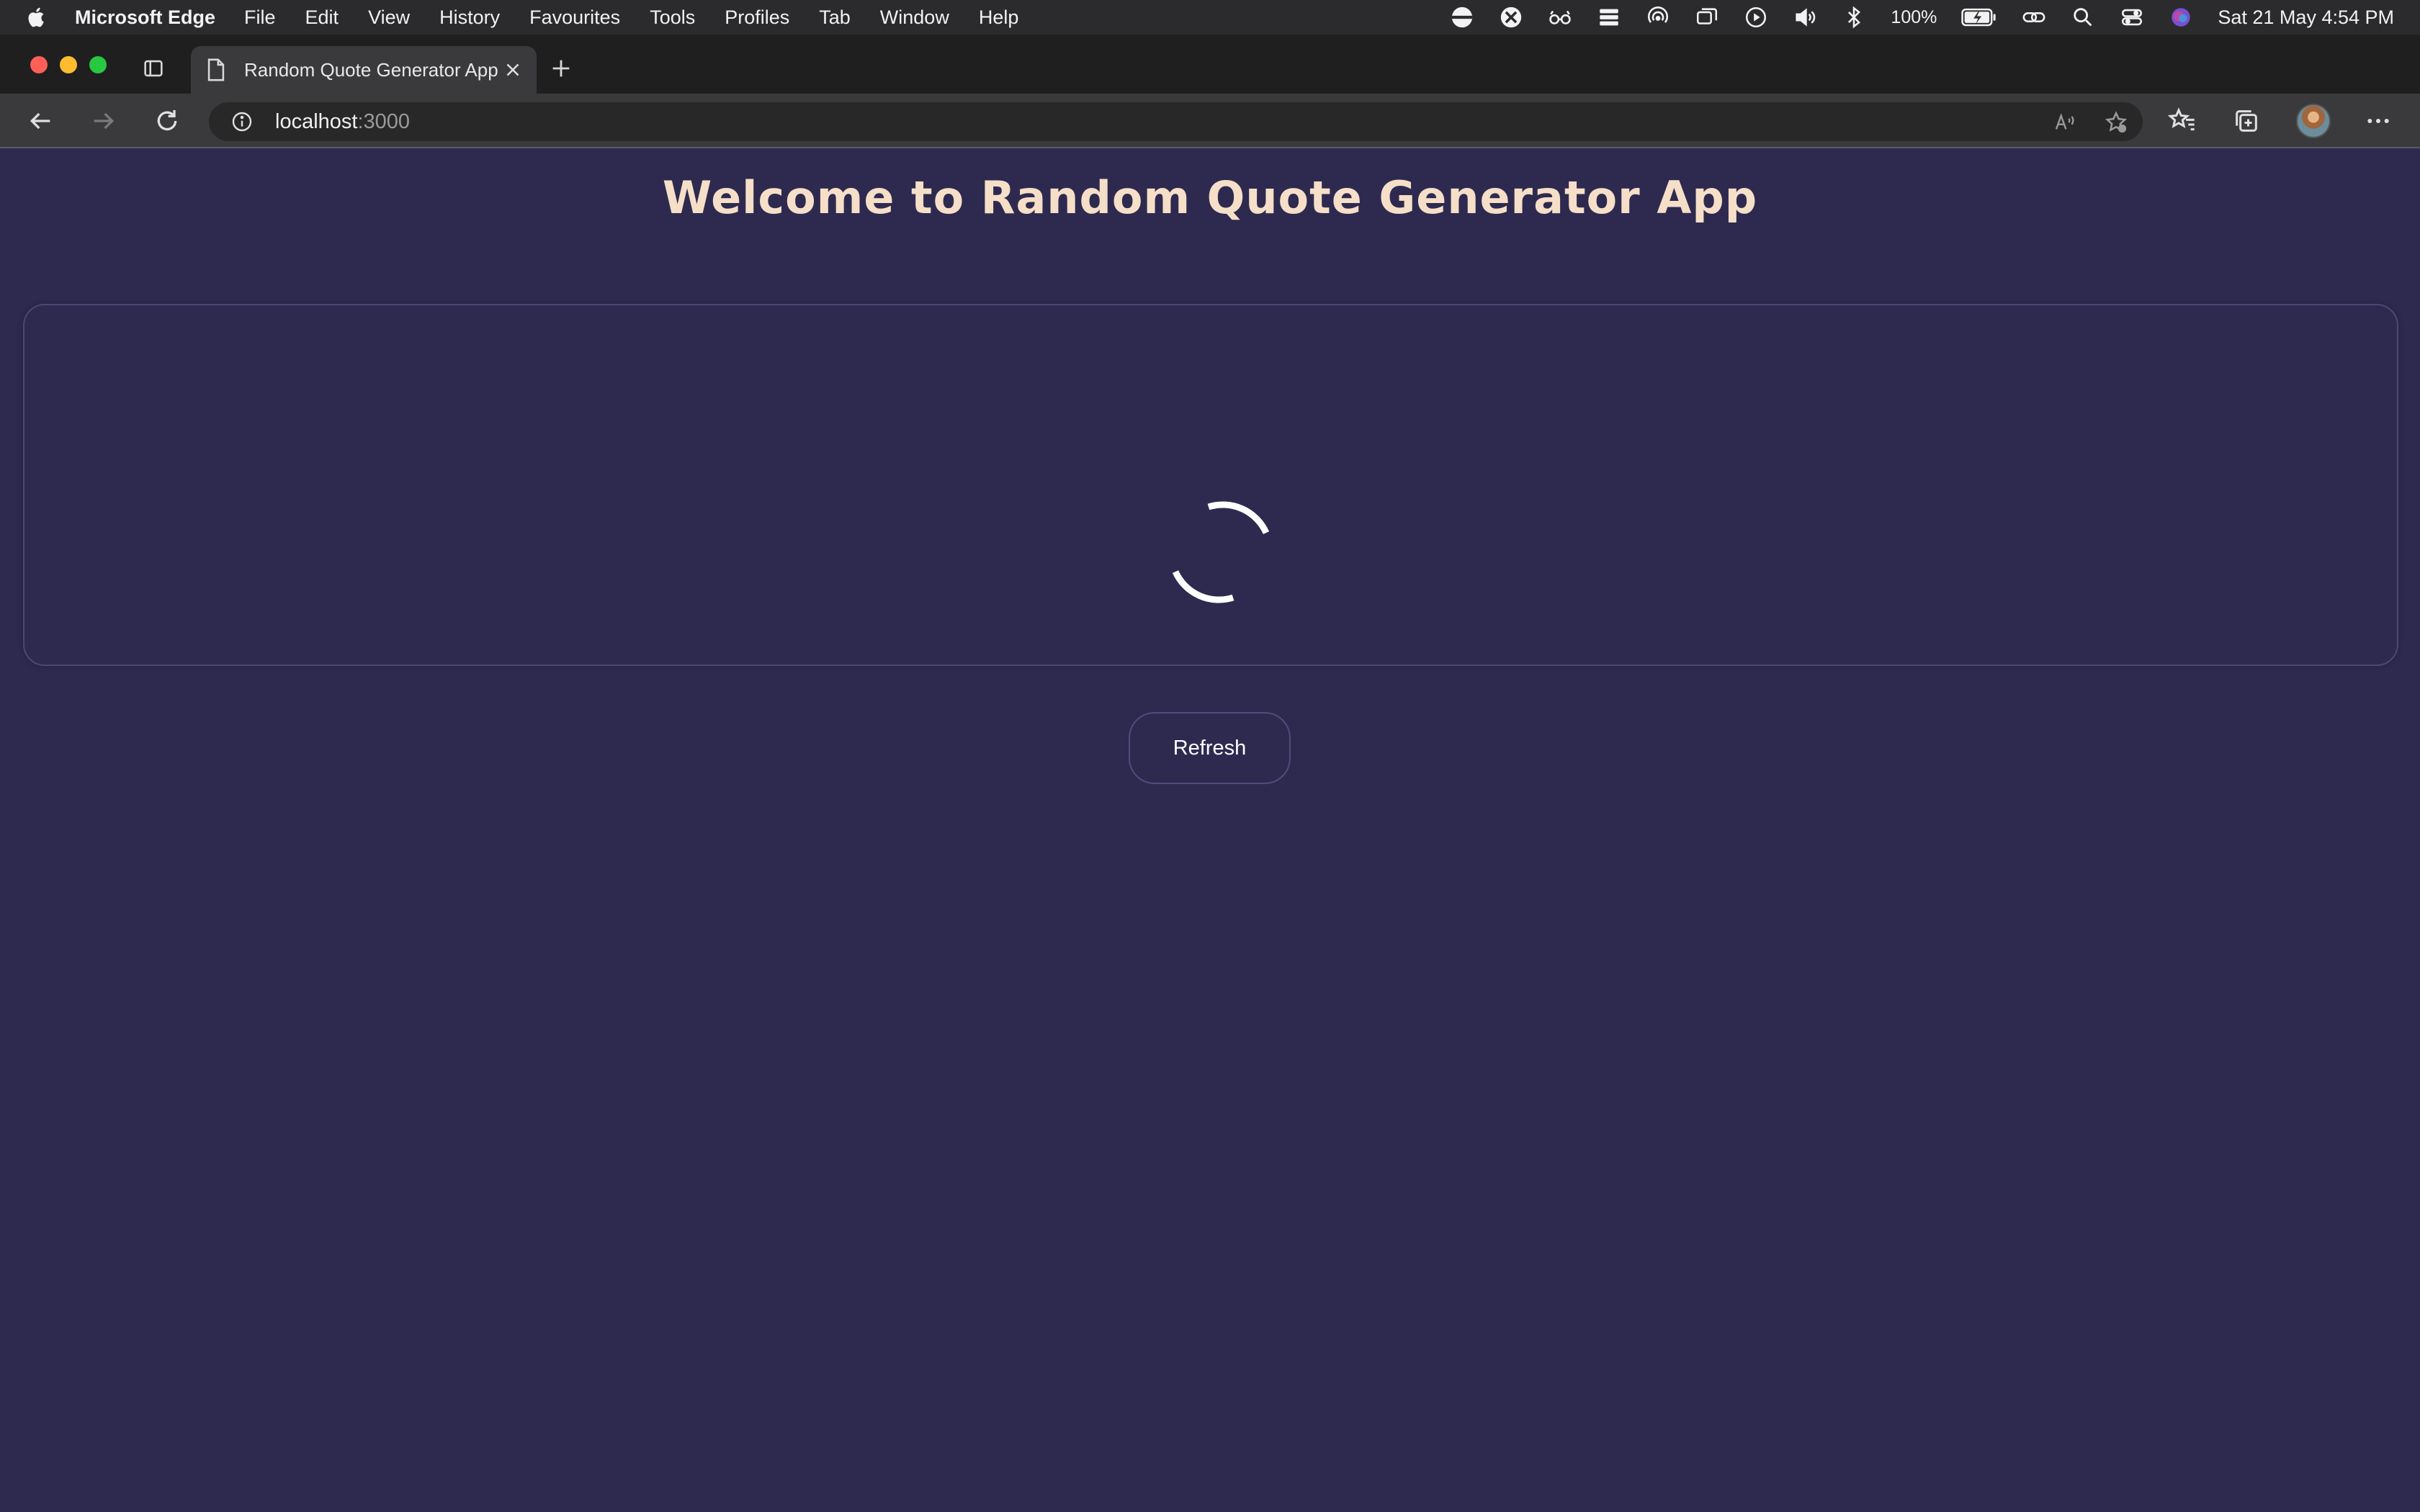 Image resolution: width=2420 pixels, height=1512 pixels. I want to click on address-bar: localhost:3000, so click(1176, 121).